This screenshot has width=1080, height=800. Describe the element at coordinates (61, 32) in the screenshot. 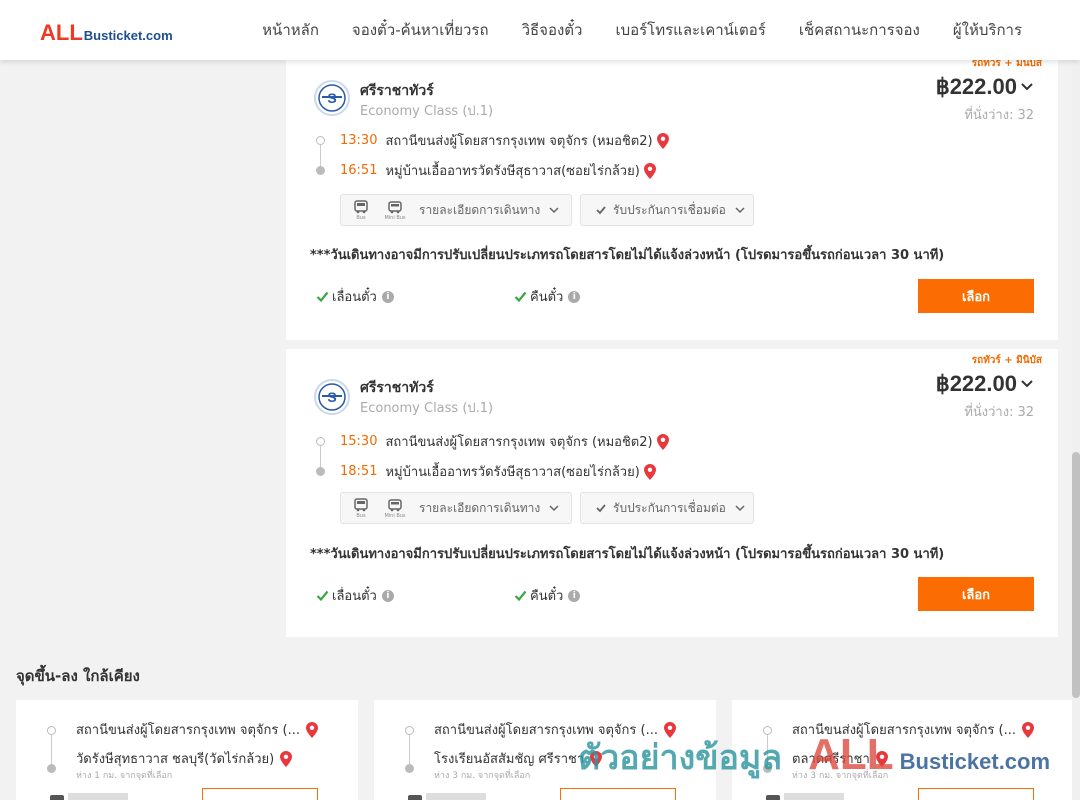

I see `logo-all-text: ALL` at that location.